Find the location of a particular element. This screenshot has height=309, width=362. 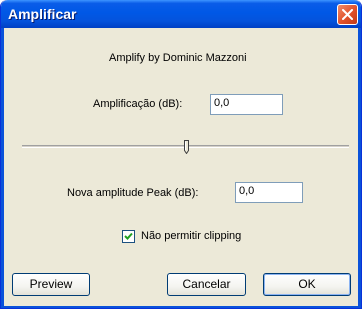

cancel-button: Cancelar is located at coordinates (206, 284).